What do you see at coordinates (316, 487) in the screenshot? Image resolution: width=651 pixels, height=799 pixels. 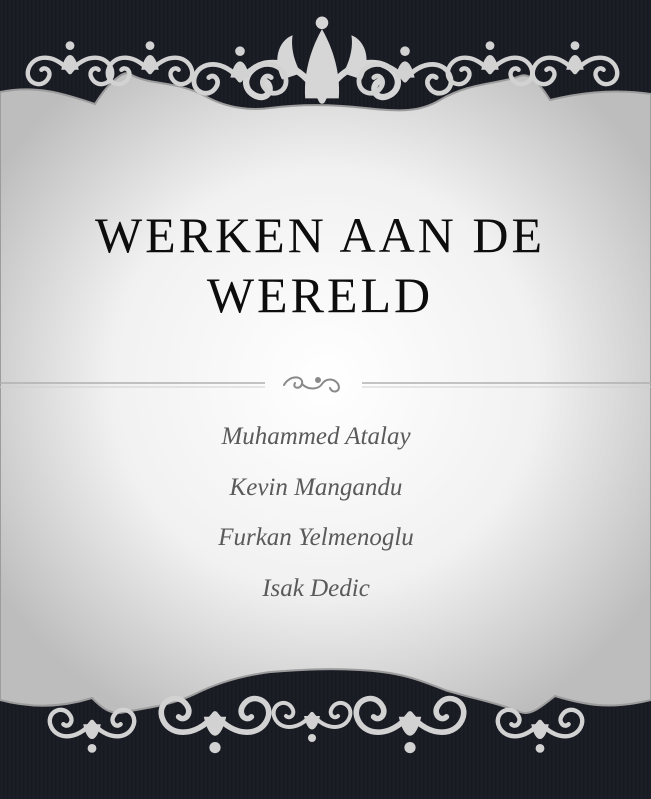 I see `author-name: Kevin Mangandu` at bounding box center [316, 487].